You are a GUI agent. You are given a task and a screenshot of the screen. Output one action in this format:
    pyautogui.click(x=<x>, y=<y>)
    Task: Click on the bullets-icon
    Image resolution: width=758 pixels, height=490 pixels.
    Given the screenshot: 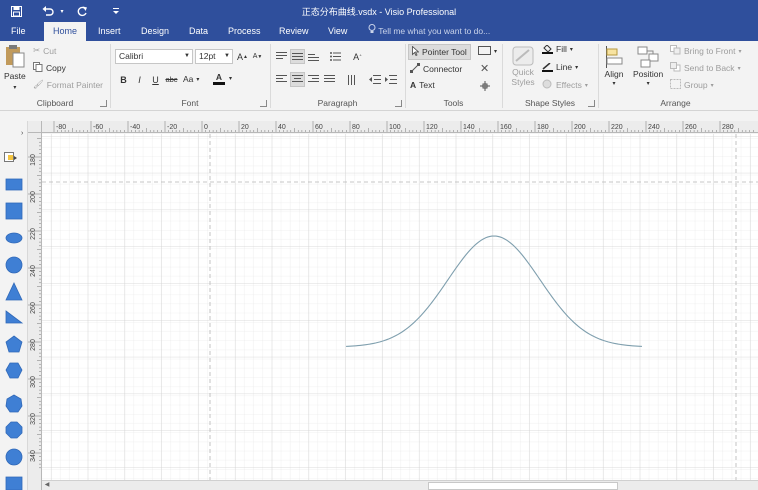 What is the action you would take?
    pyautogui.click(x=335, y=56)
    